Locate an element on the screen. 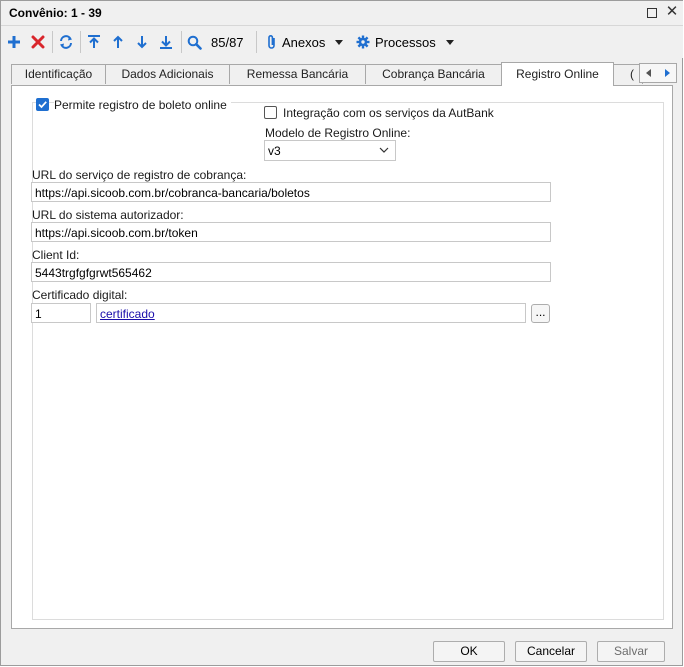  cancel-button: Cancelar is located at coordinates (551, 651).